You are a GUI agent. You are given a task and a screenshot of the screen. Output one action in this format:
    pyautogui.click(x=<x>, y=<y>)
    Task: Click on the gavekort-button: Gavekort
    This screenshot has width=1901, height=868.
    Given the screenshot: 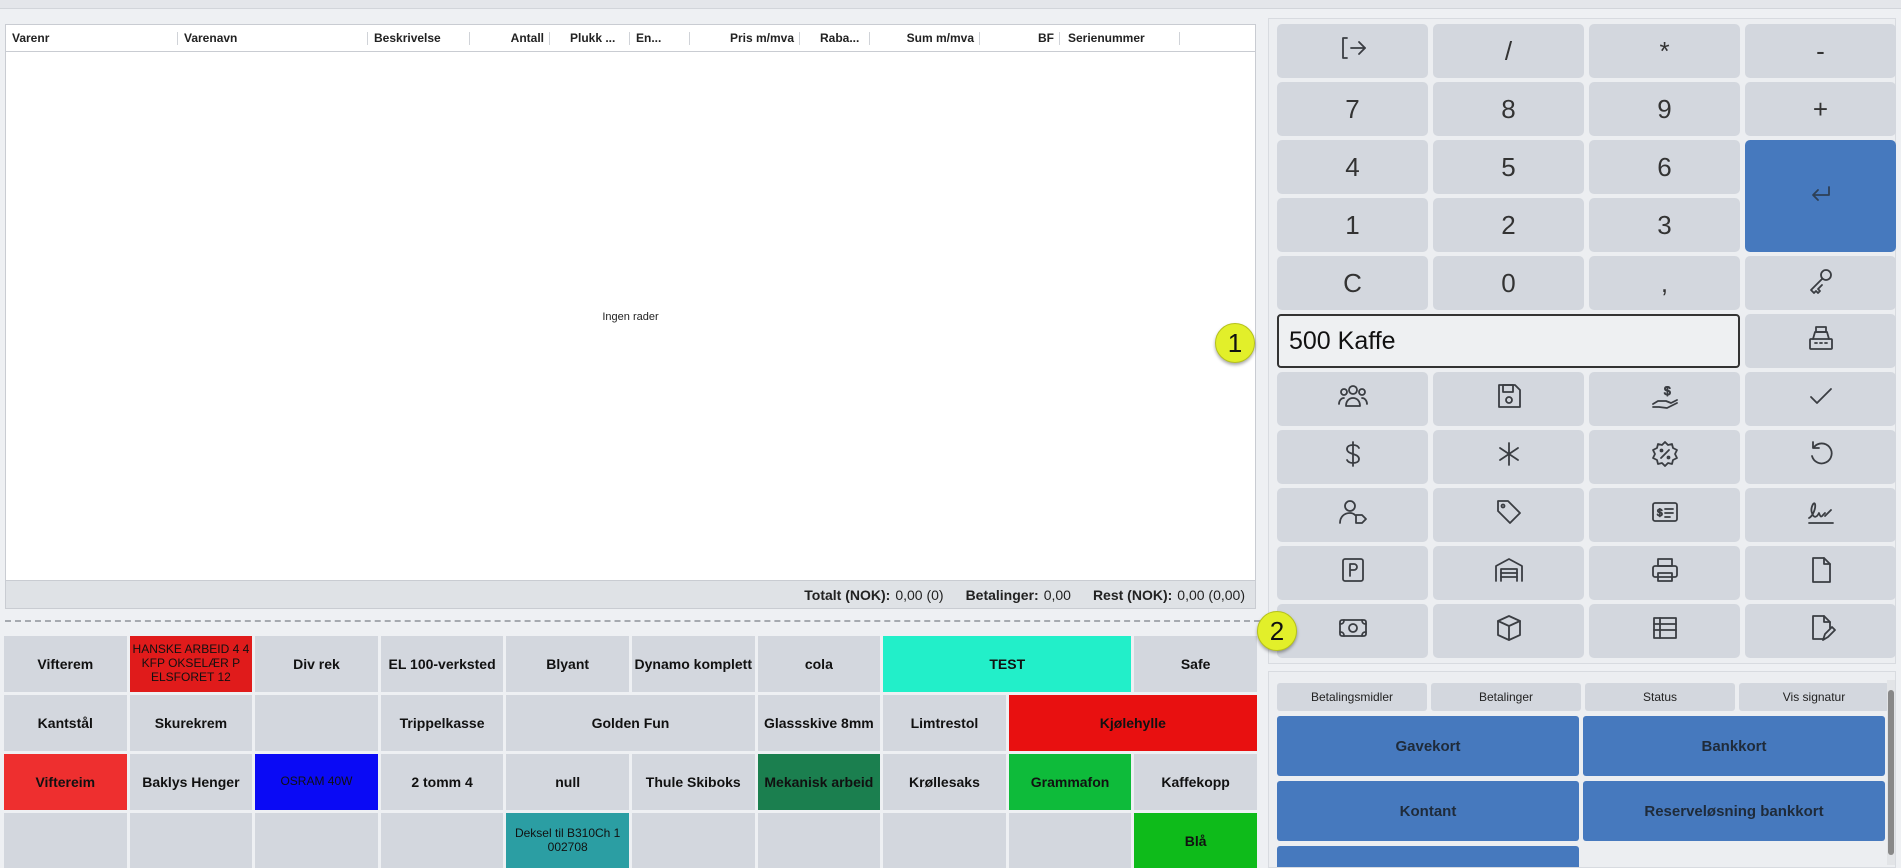 What is the action you would take?
    pyautogui.click(x=1428, y=746)
    